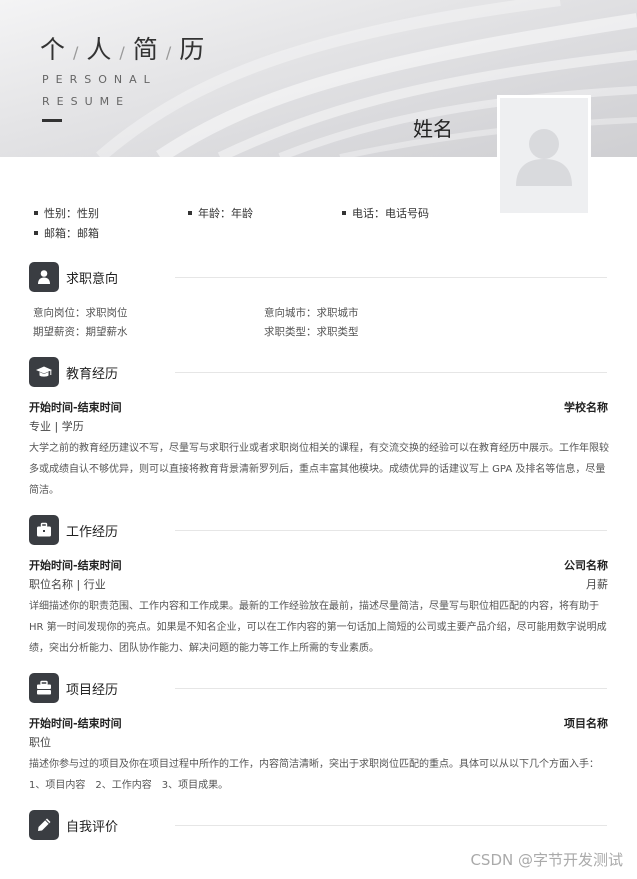 This screenshot has height=879, width=637. Describe the element at coordinates (385, 213) in the screenshot. I see `info-phone: 电话：电话号码` at that location.